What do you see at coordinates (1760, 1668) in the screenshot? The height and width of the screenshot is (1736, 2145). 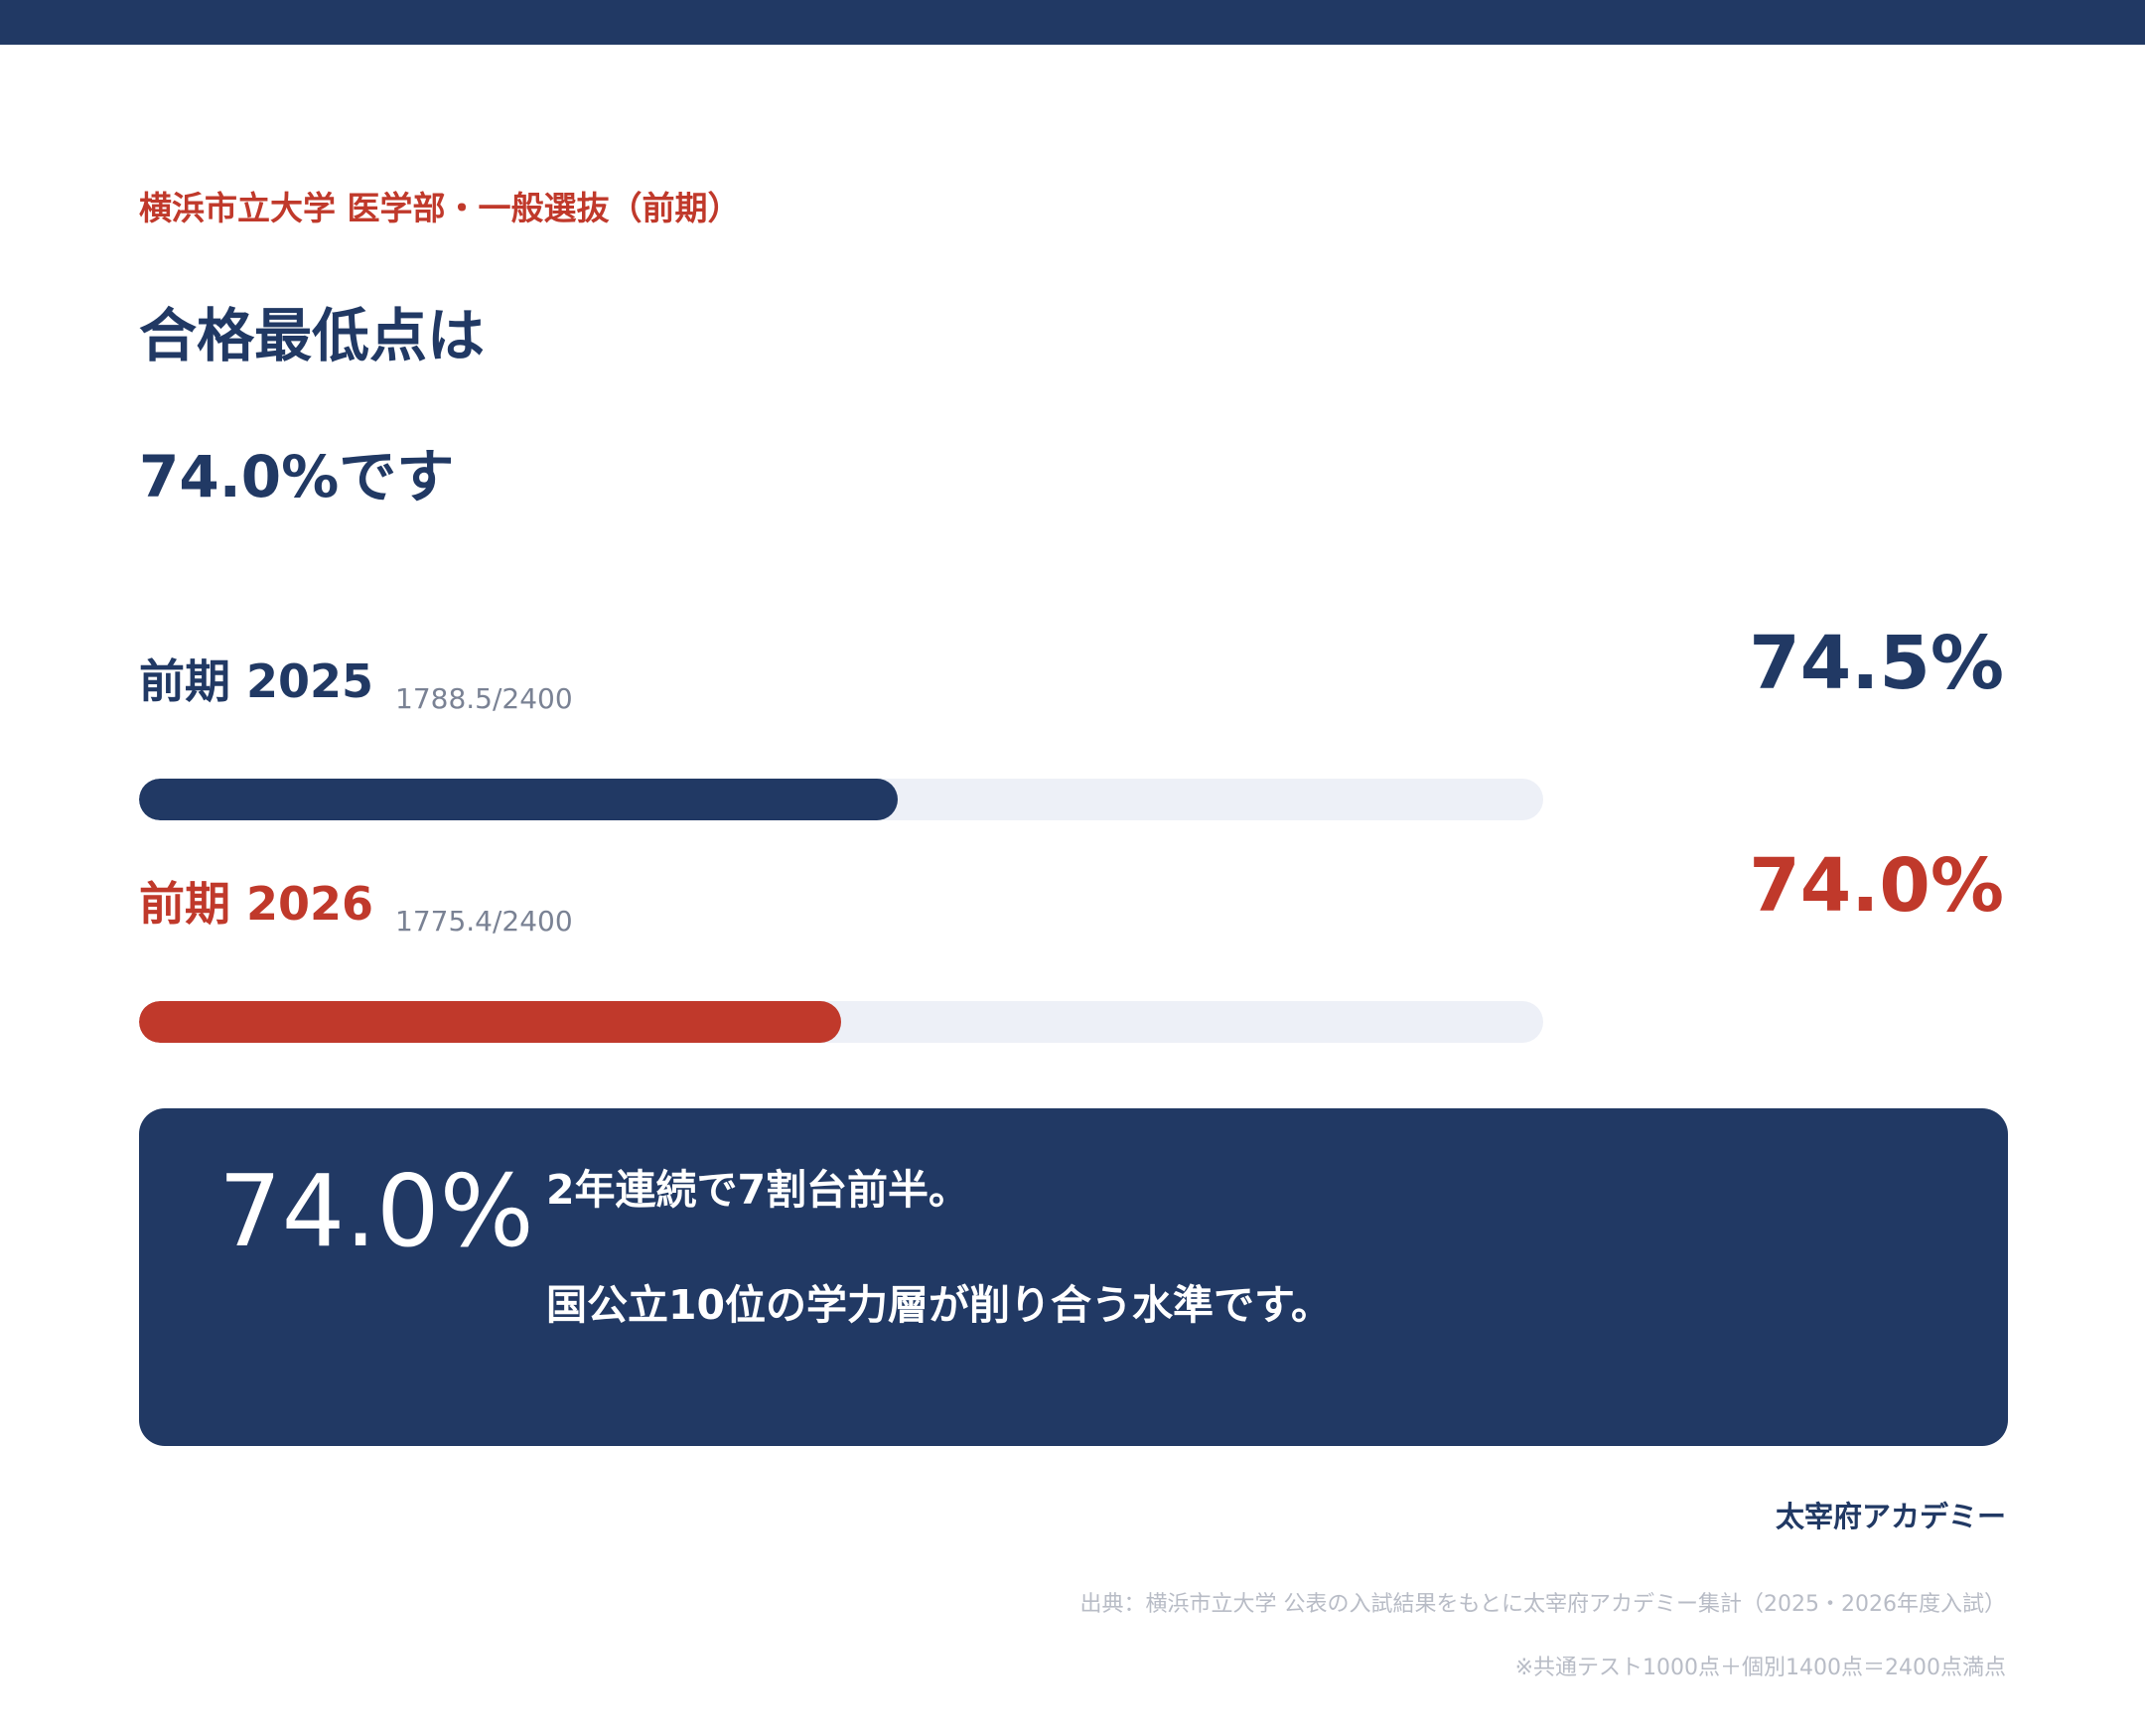 I see `scoring-footnote: ※共通テスト1000点＋個別1400点＝2400点満点` at bounding box center [1760, 1668].